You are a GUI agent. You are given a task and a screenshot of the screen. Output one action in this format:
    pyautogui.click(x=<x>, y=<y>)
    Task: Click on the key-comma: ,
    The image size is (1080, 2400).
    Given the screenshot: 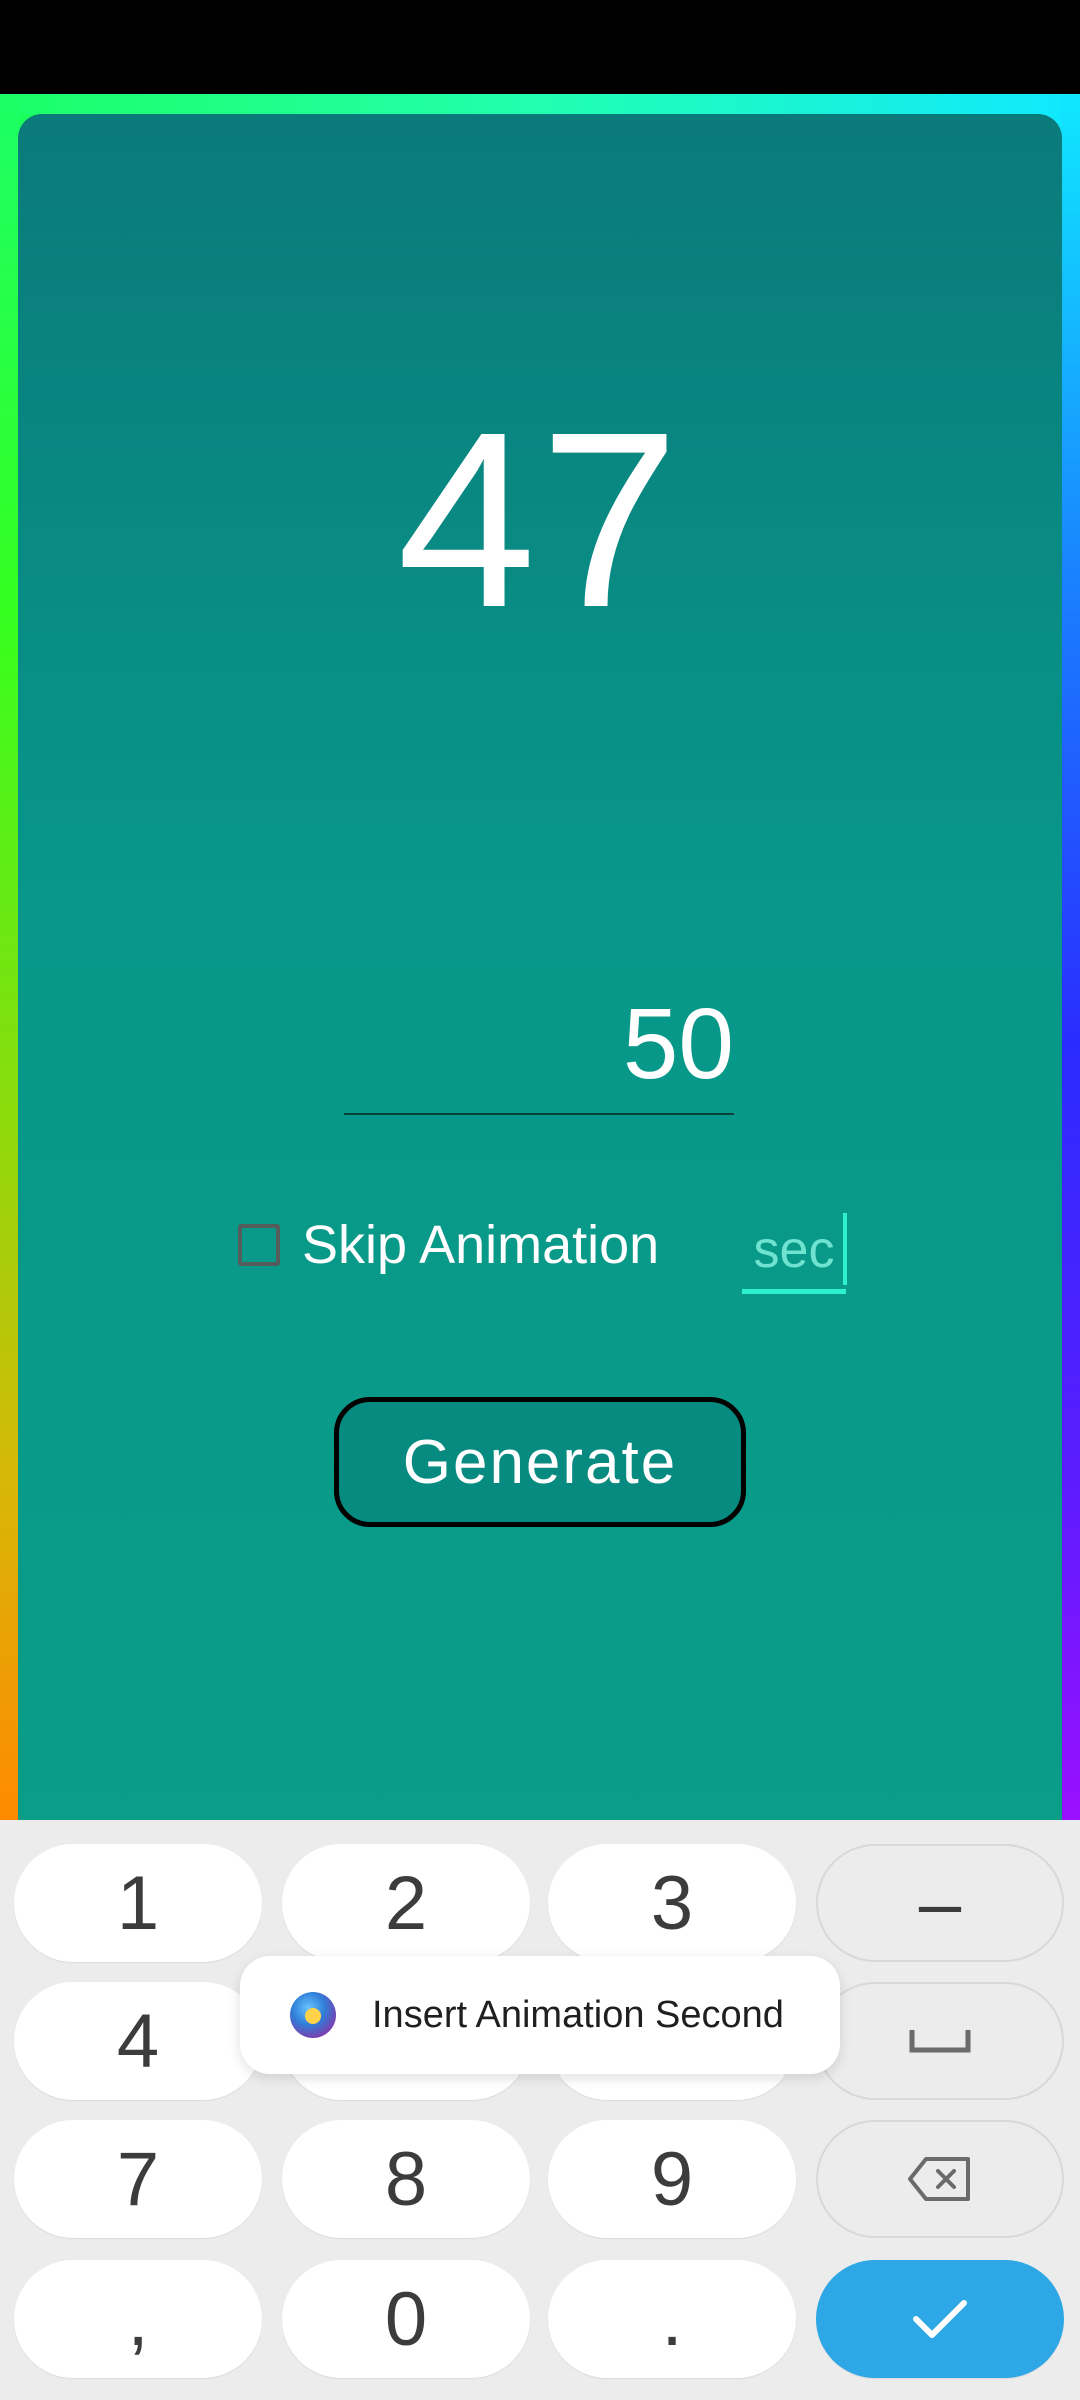 What is the action you would take?
    pyautogui.click(x=138, y=2319)
    